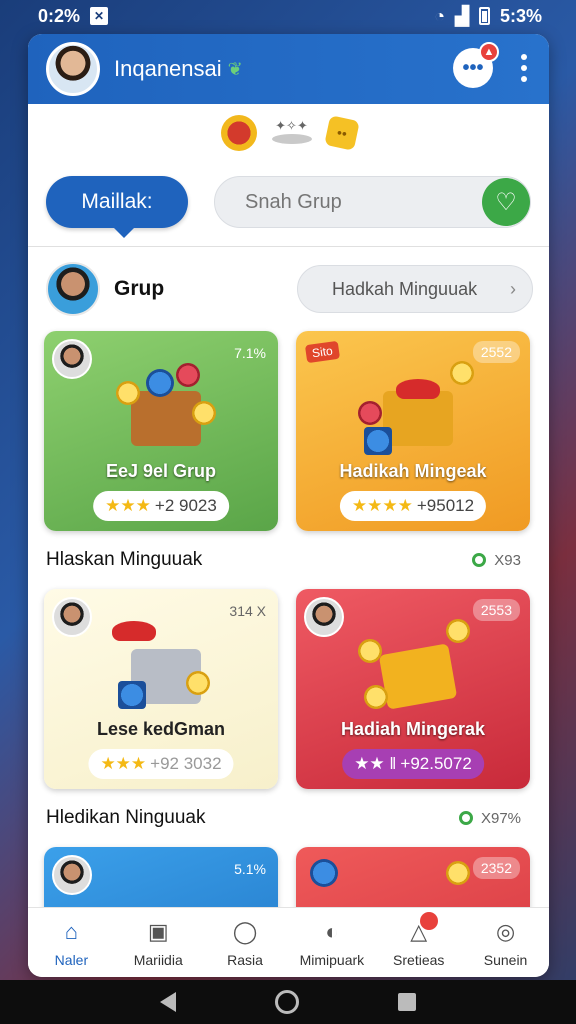 This screenshot has width=576, height=1024. What do you see at coordinates (126, 817) in the screenshot?
I see `section-title: Hledikan Ninguuak` at bounding box center [126, 817].